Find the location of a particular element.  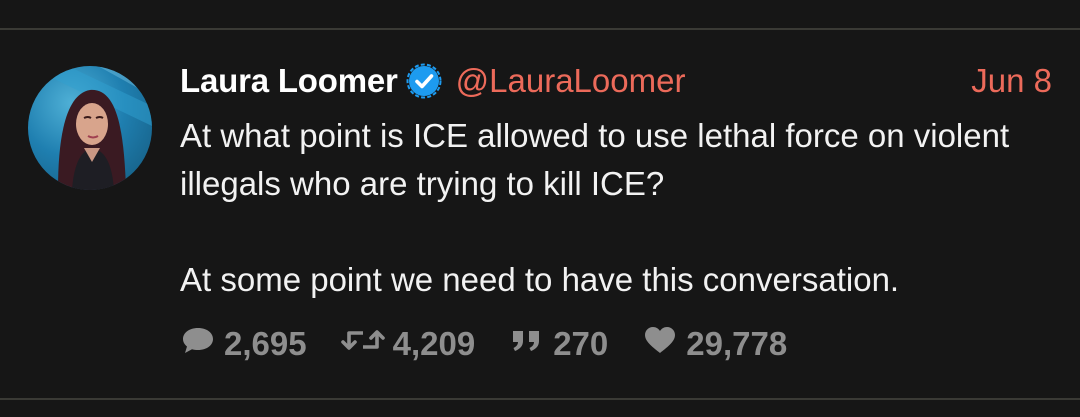

reply-bubble-icon is located at coordinates (198, 344).